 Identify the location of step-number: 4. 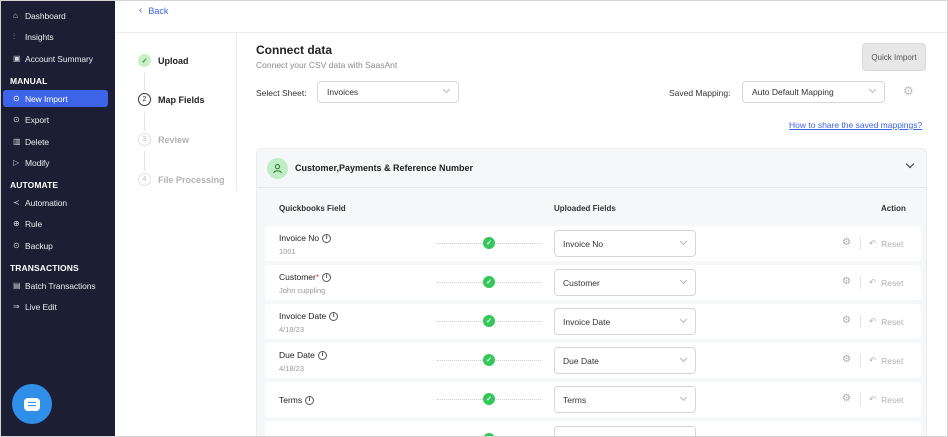
(144, 179).